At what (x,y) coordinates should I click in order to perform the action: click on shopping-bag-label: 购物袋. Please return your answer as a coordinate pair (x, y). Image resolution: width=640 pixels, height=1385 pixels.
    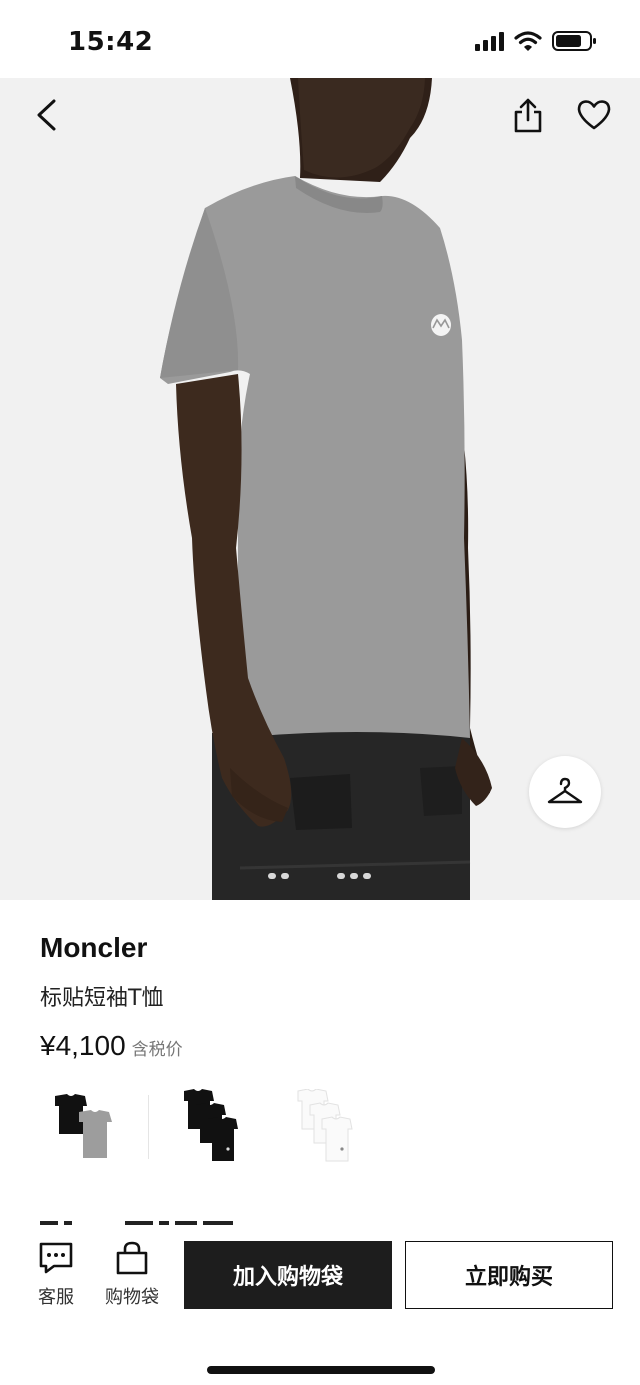
    Looking at the image, I should click on (132, 1297).